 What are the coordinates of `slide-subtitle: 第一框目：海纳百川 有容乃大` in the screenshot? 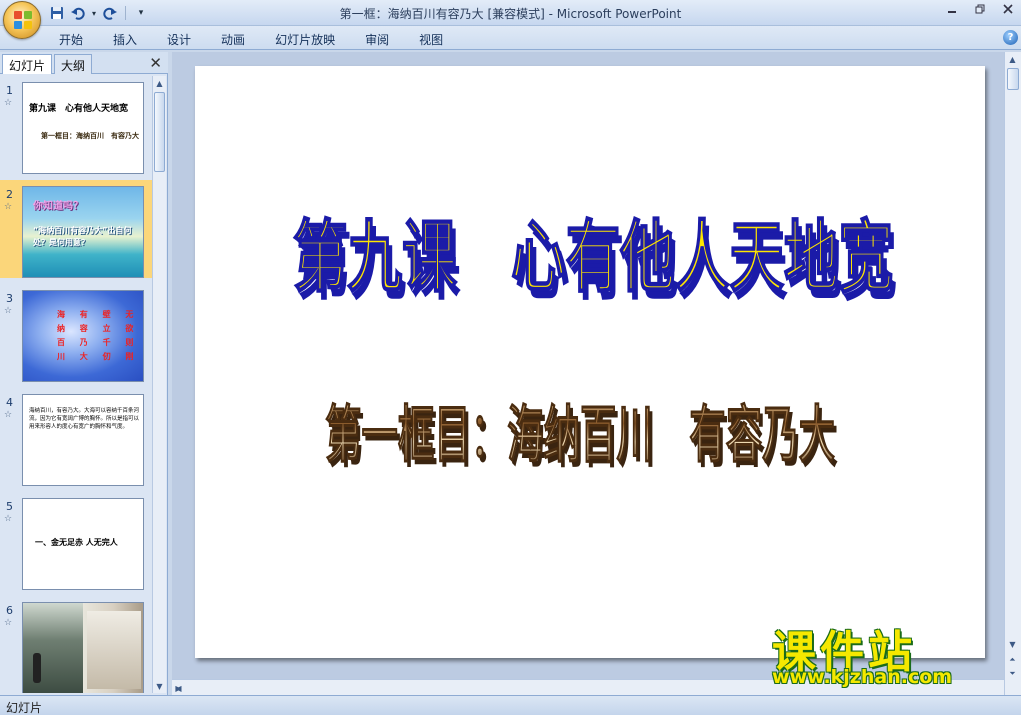 It's located at (580, 434).